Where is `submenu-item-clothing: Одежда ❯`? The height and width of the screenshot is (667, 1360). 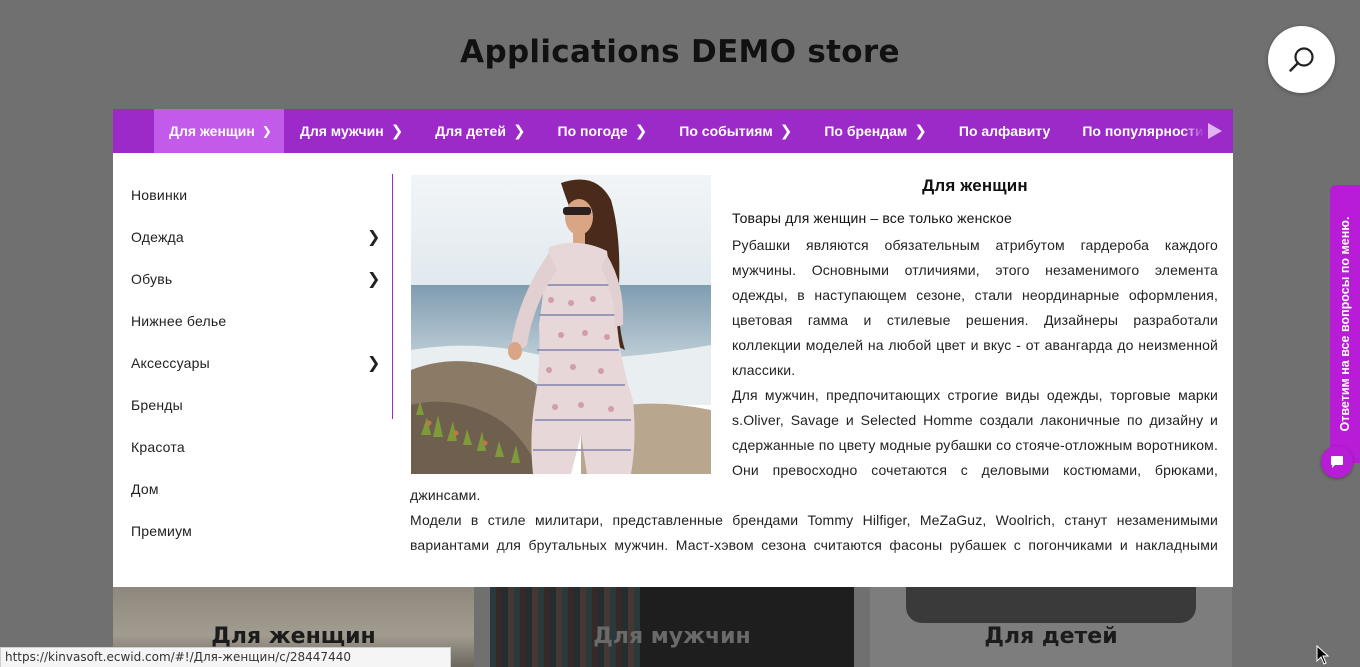 submenu-item-clothing: Одежда ❯ is located at coordinates (253, 237).